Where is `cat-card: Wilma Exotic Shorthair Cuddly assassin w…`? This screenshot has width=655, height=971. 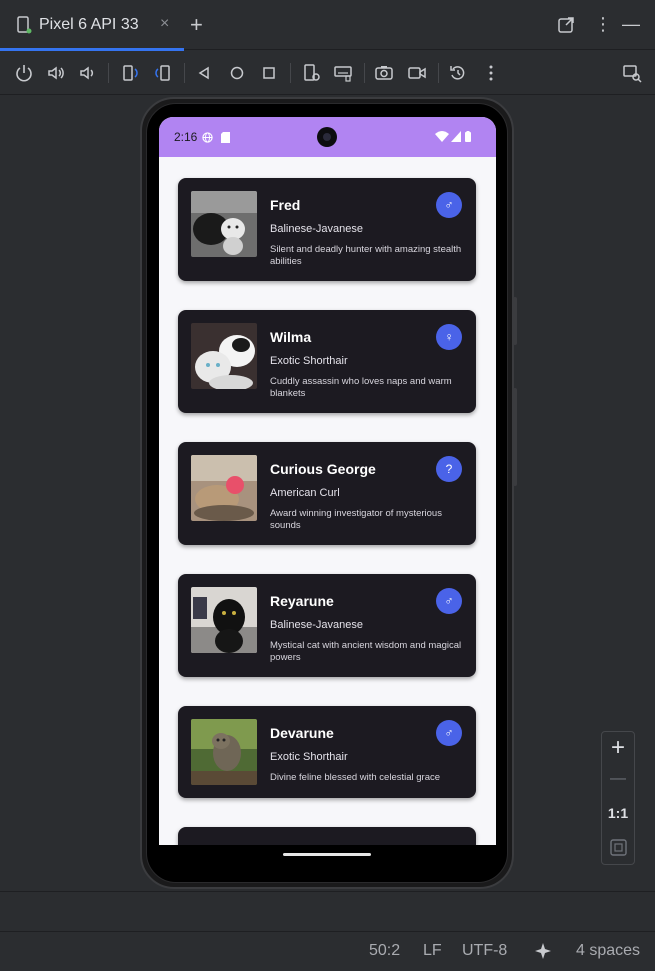
cat-card: Wilma Exotic Shorthair Cuddly assassin w… is located at coordinates (327, 361).